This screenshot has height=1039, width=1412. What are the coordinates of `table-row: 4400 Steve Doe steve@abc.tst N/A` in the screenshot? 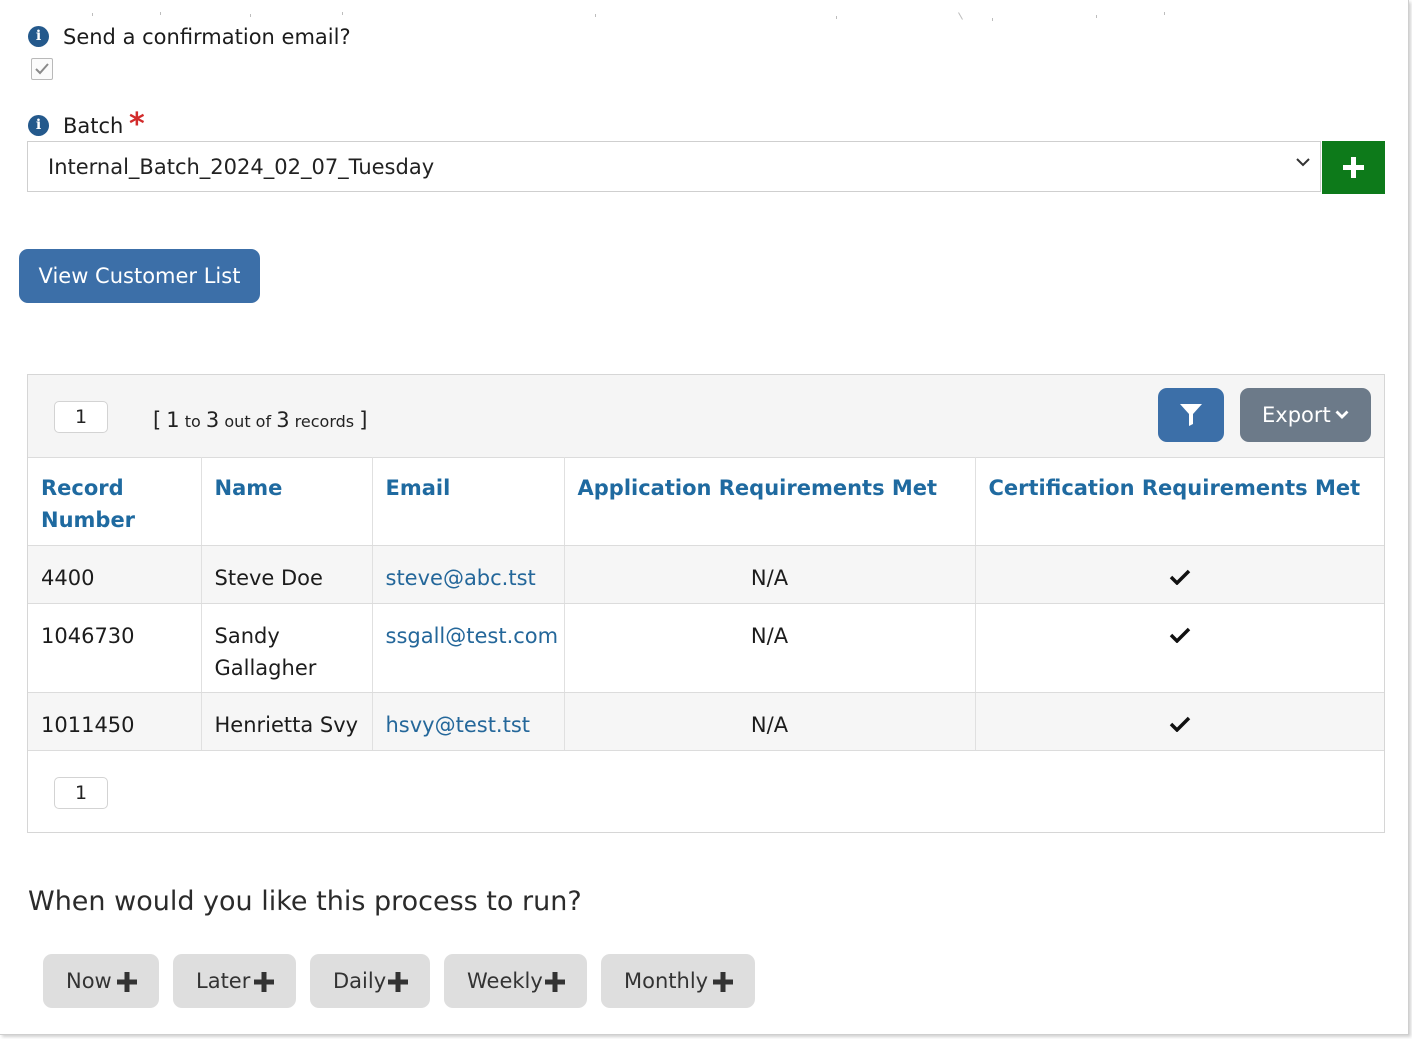 It's located at (706, 574).